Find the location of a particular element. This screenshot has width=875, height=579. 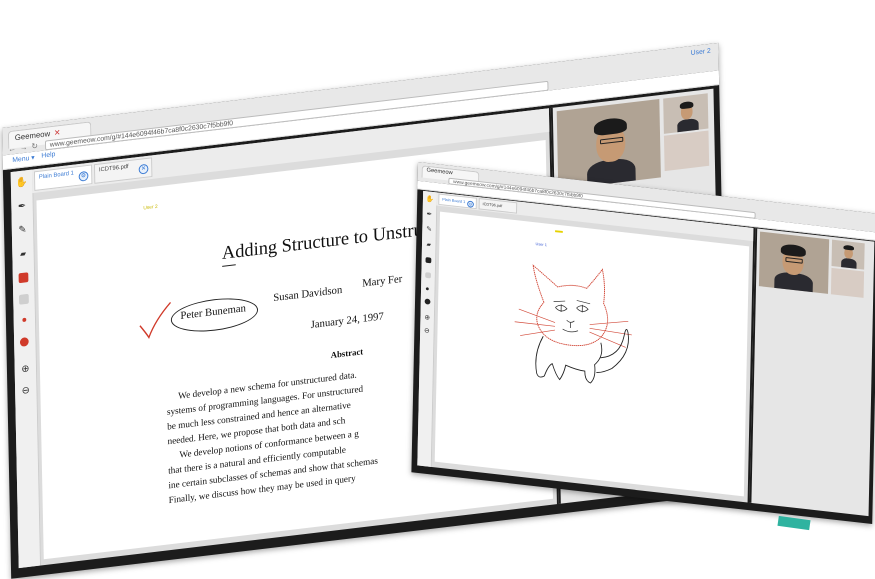

red-swatch is located at coordinates (24, 277).